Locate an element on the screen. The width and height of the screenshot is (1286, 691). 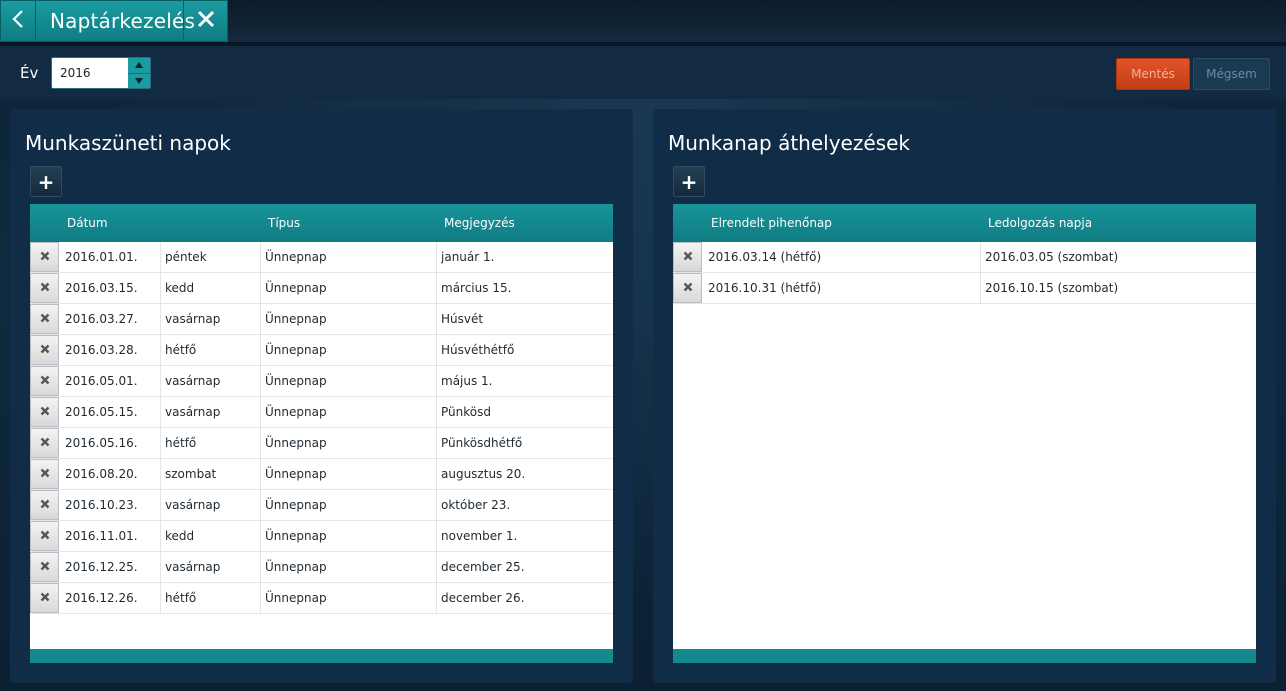
table-row: 2016.01.01. péntek Ünnepnap január 1. is located at coordinates (321, 257).